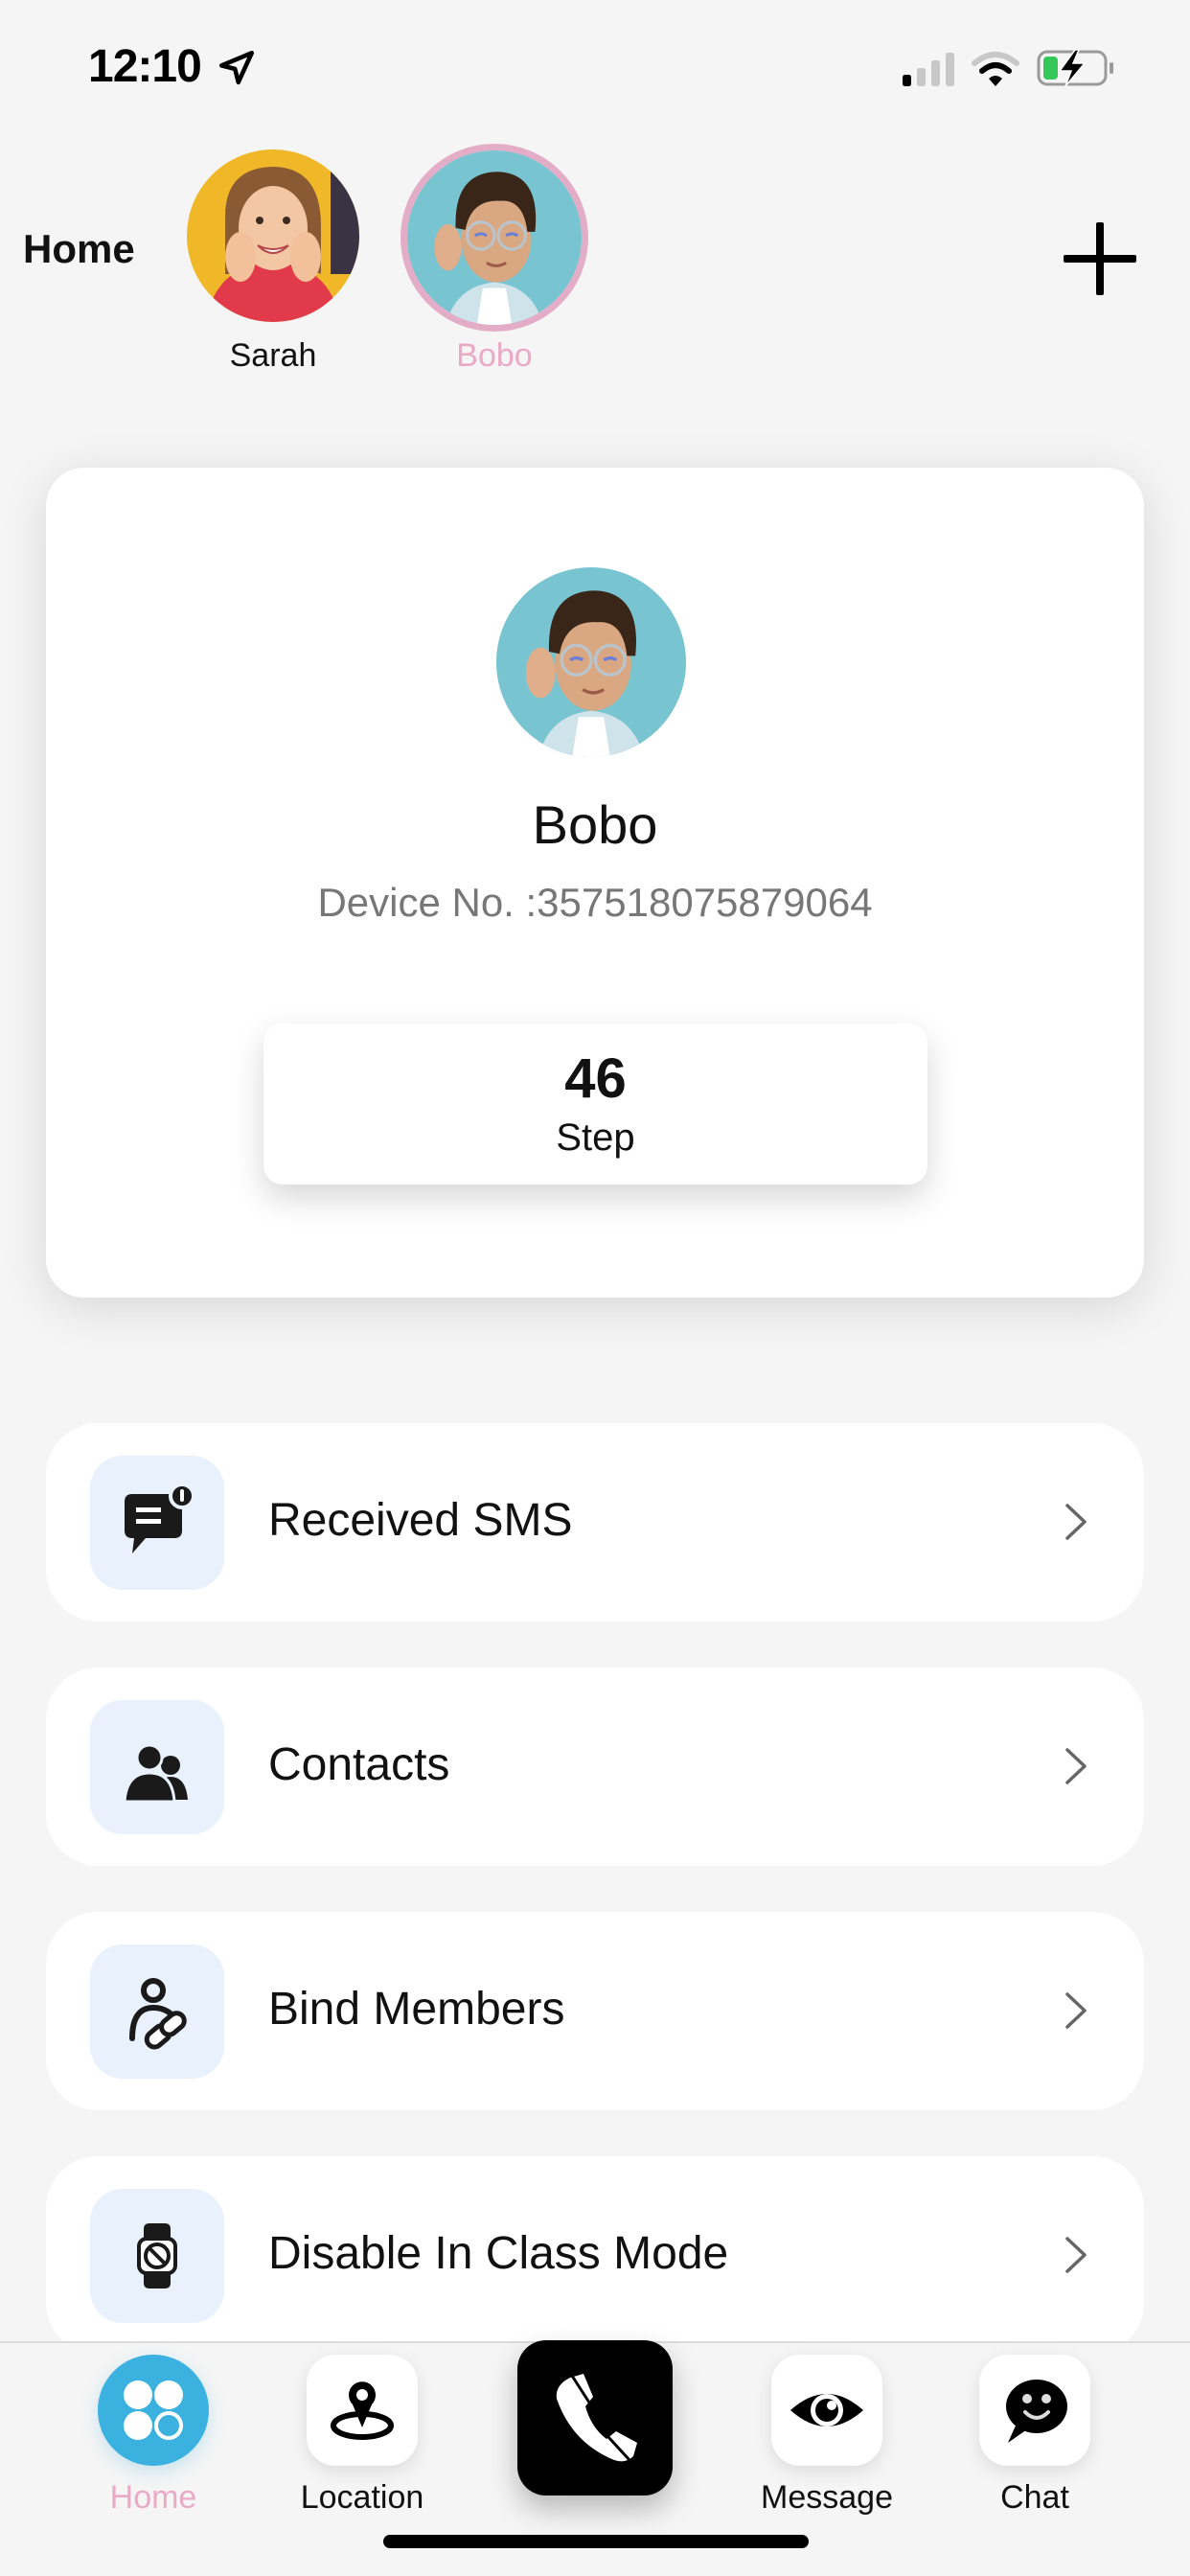 The height and width of the screenshot is (2576, 1190). Describe the element at coordinates (596, 2541) in the screenshot. I see `home-indicator` at that location.